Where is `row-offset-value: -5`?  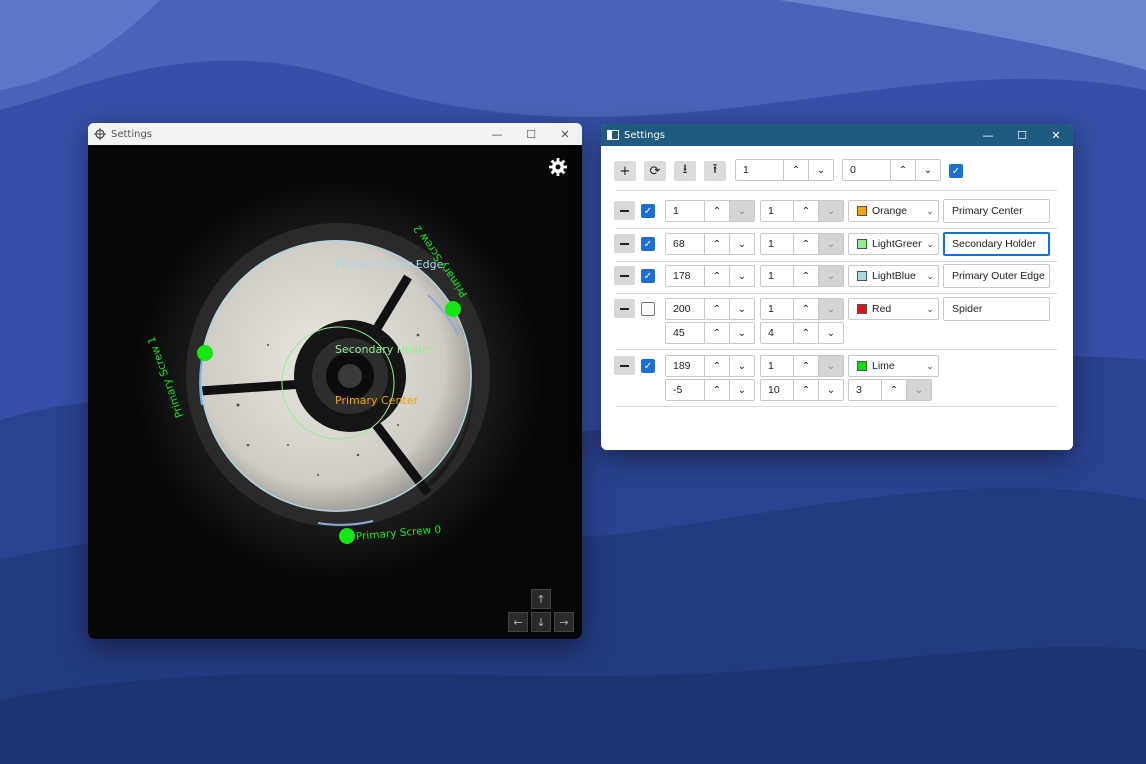
row-offset-value: -5 is located at coordinates (685, 390).